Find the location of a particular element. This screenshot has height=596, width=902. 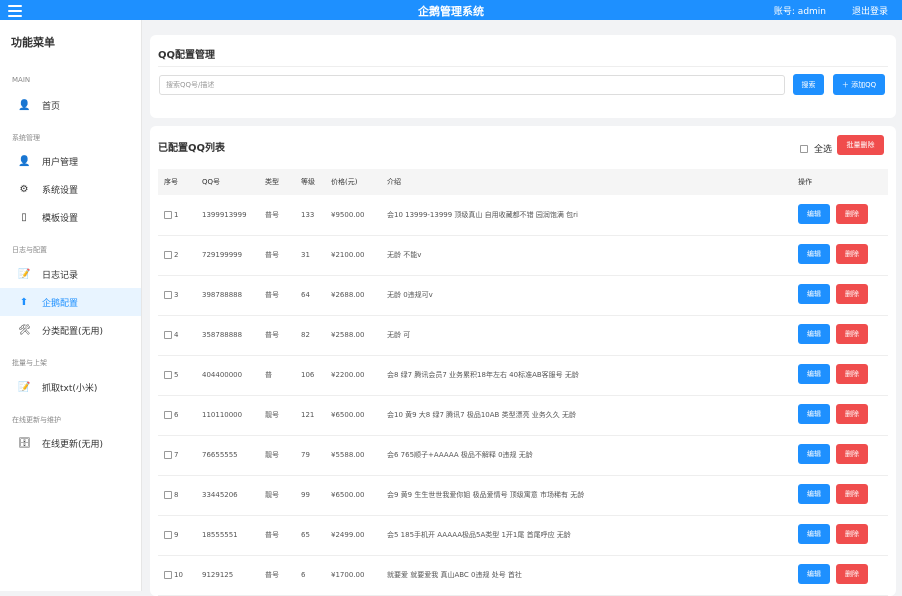

column-header: 序号 is located at coordinates (171, 182).